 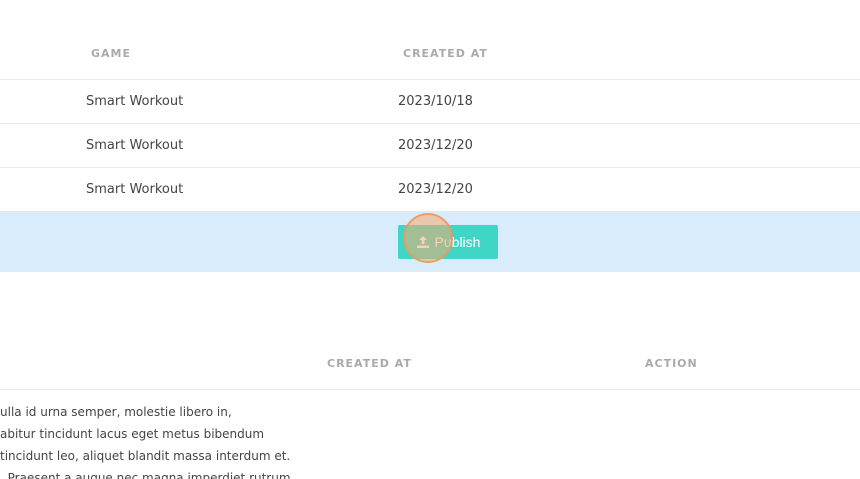 I want to click on column-header-action: ACTION, so click(x=671, y=363).